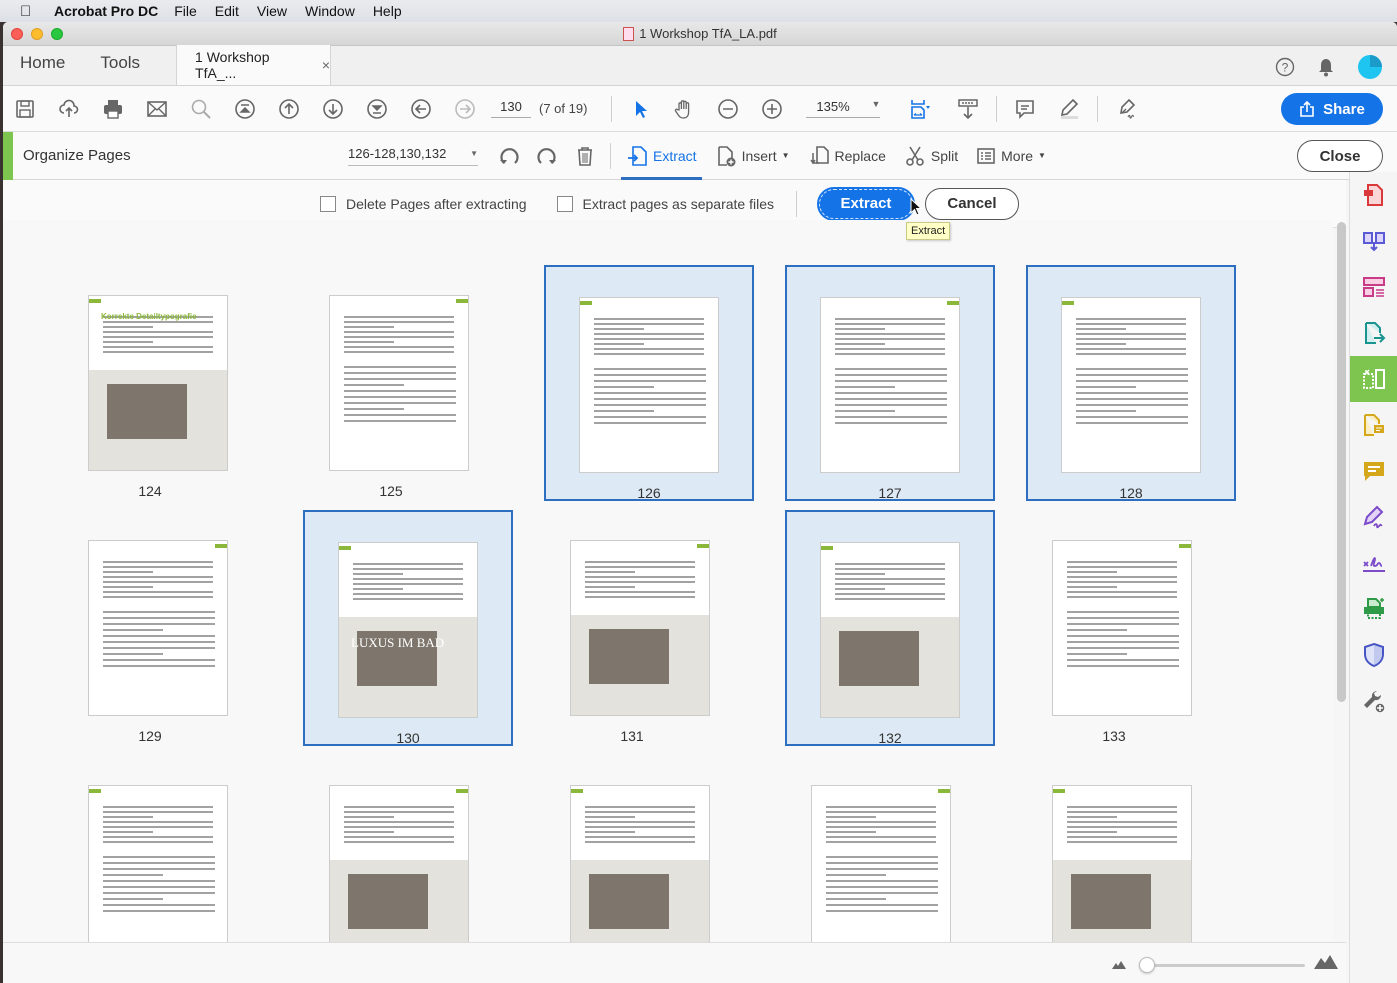 The image size is (1397, 983). I want to click on help-icon: ?, so click(1285, 67).